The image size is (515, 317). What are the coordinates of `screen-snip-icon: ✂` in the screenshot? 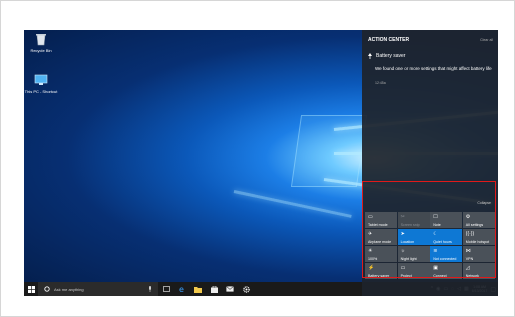 It's located at (402, 217).